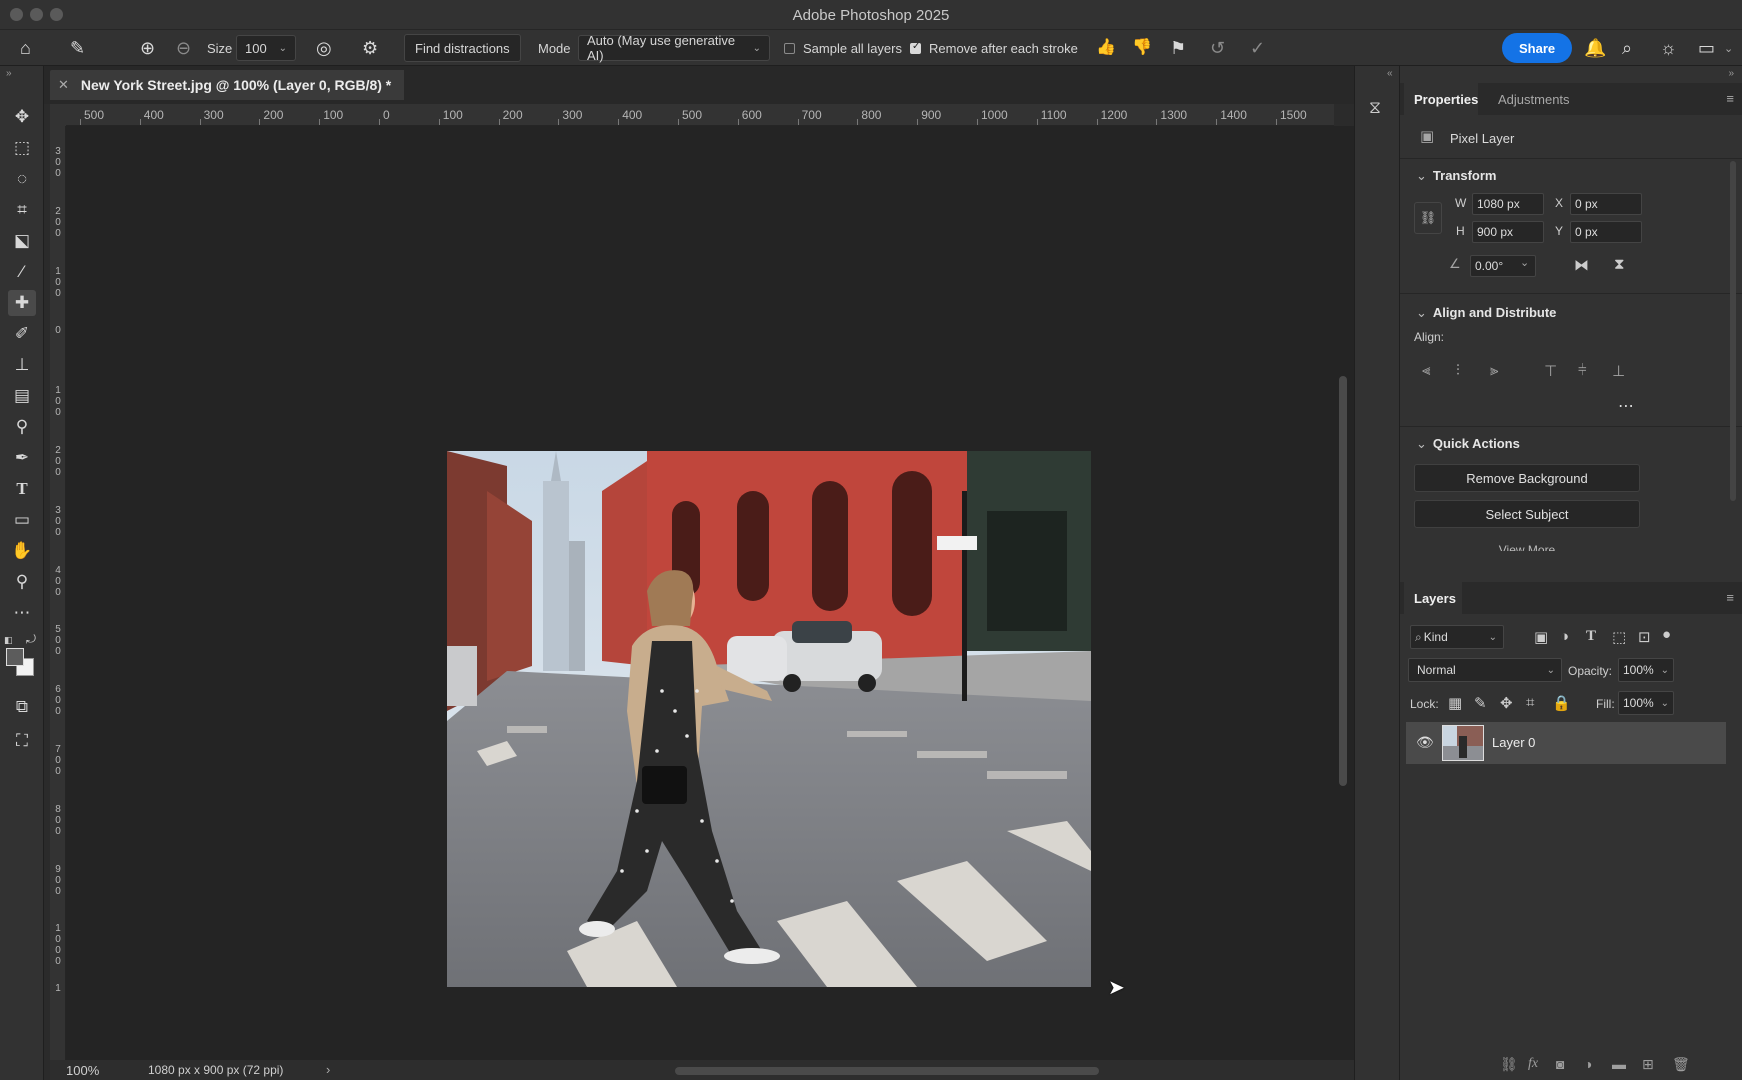 The width and height of the screenshot is (1742, 1080). What do you see at coordinates (22, 179) in the screenshot?
I see `lasso-tool-icon: ◌` at bounding box center [22, 179].